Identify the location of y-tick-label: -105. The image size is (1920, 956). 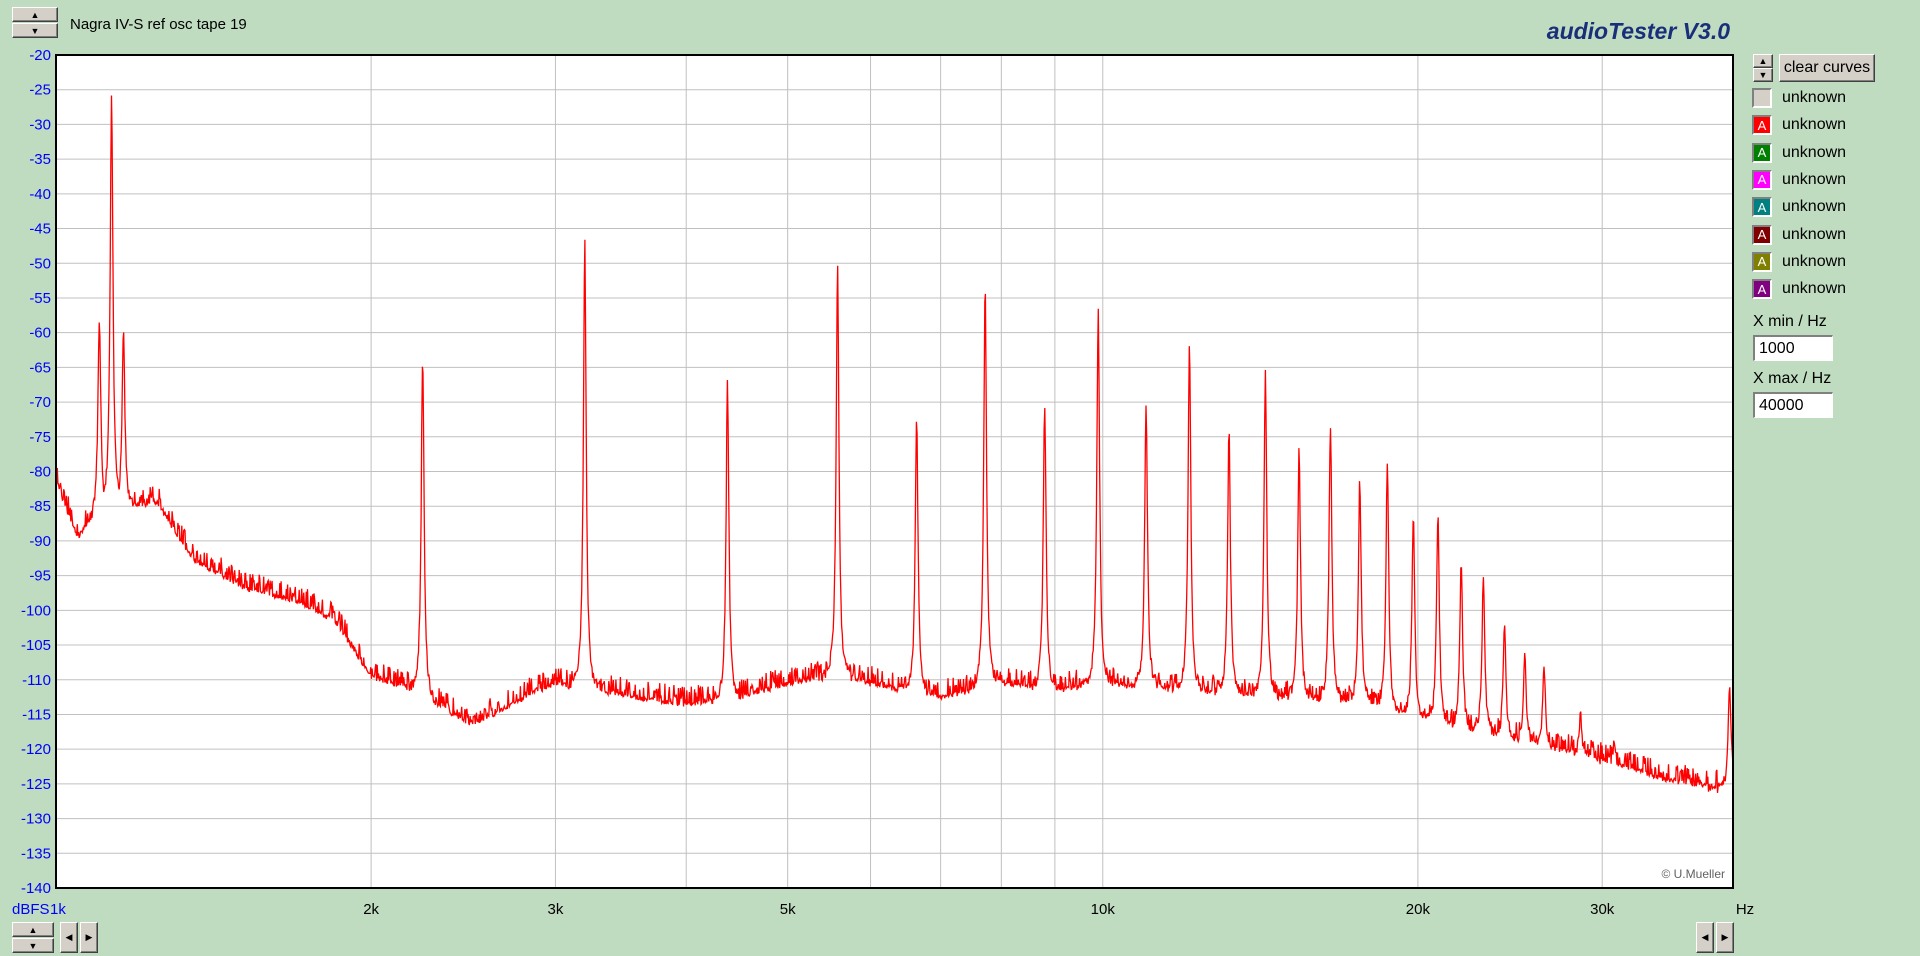
(36, 645).